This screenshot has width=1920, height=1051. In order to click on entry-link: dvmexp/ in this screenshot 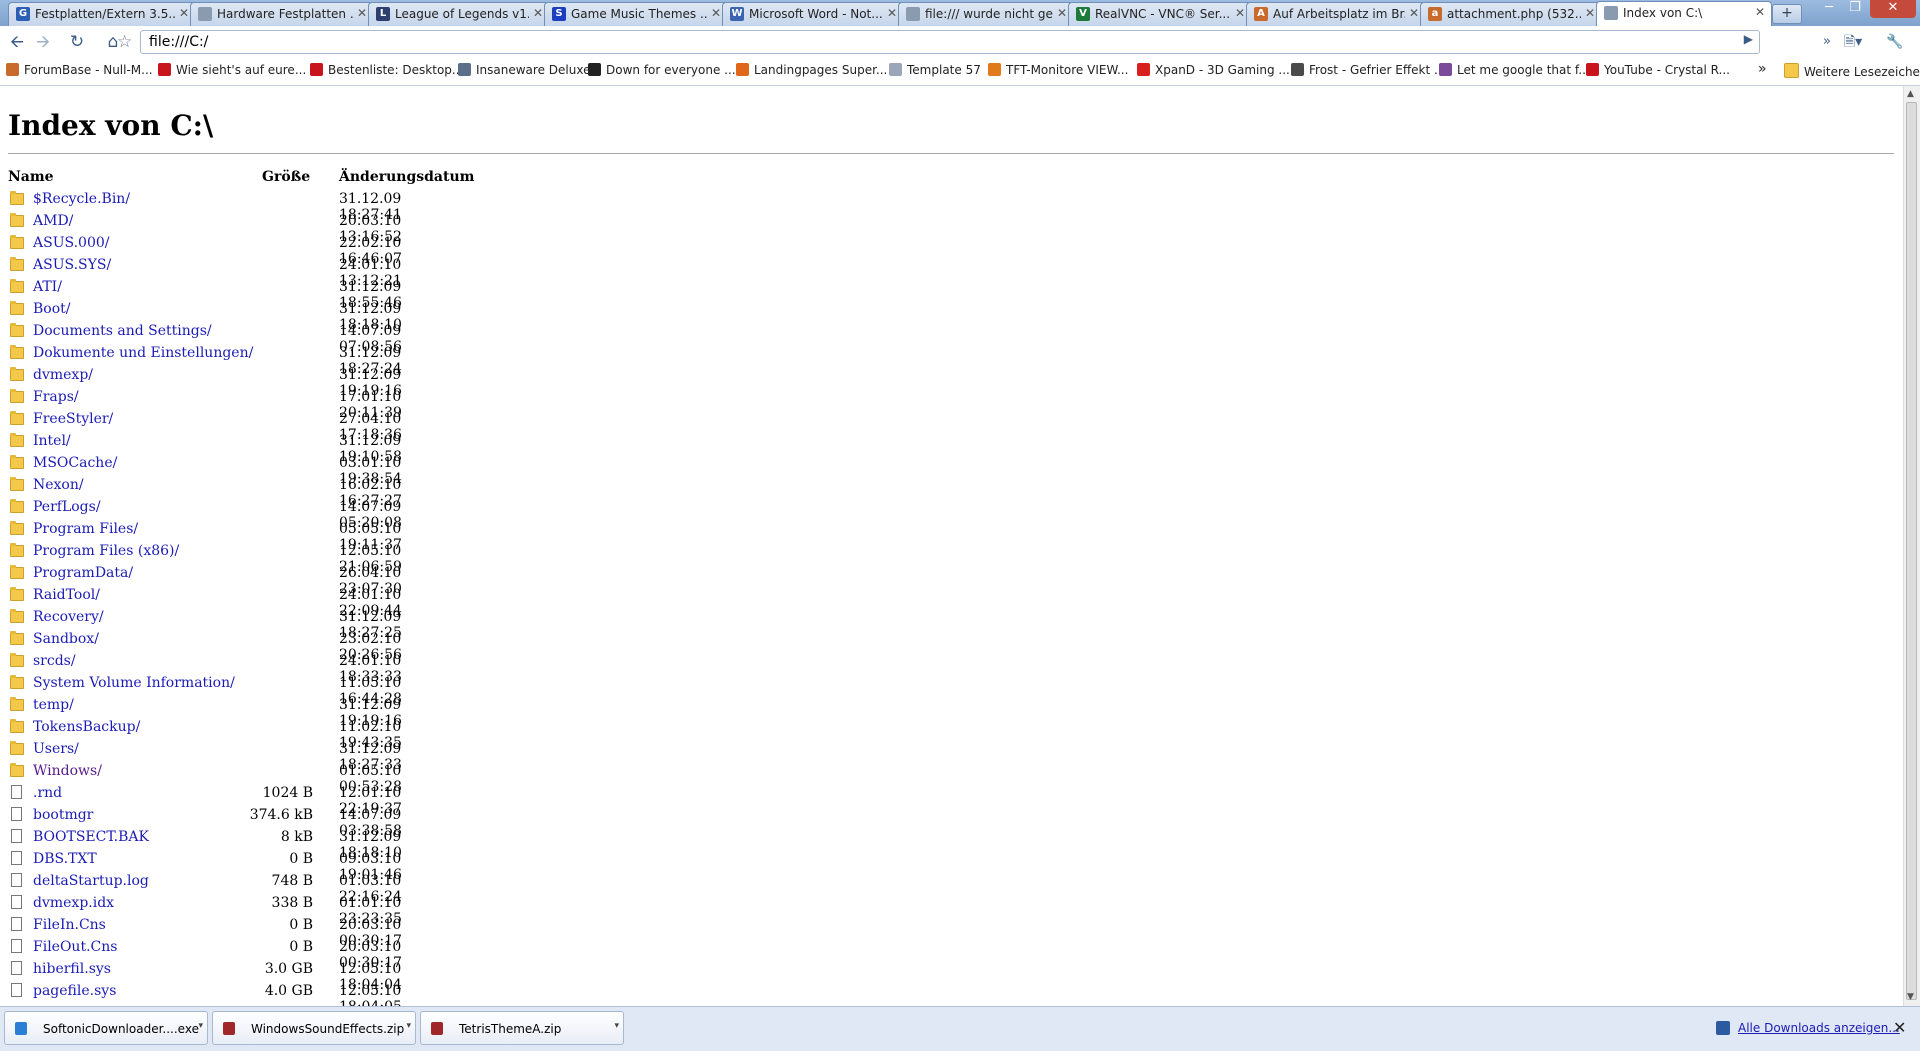, I will do `click(63, 375)`.